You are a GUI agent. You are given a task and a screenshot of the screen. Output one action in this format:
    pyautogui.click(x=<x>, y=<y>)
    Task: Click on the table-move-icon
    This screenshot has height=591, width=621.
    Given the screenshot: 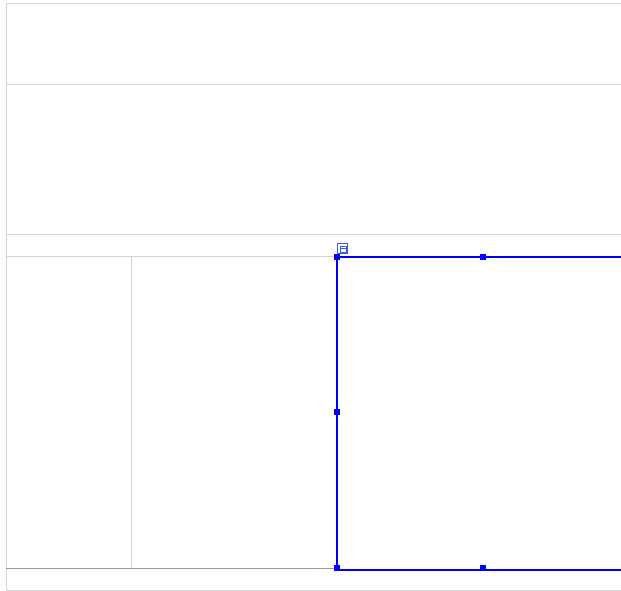 What is the action you would take?
    pyautogui.click(x=342, y=248)
    